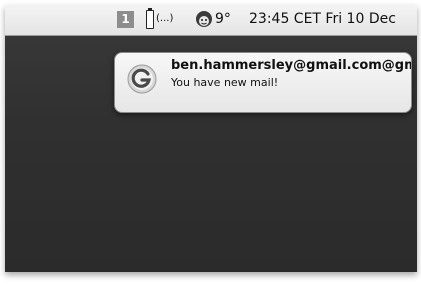 The width and height of the screenshot is (421, 284). I want to click on spaces-indicator: 1, so click(125, 19).